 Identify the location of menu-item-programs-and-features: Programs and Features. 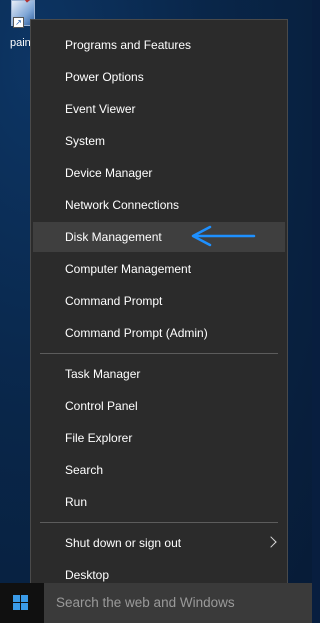
(159, 45).